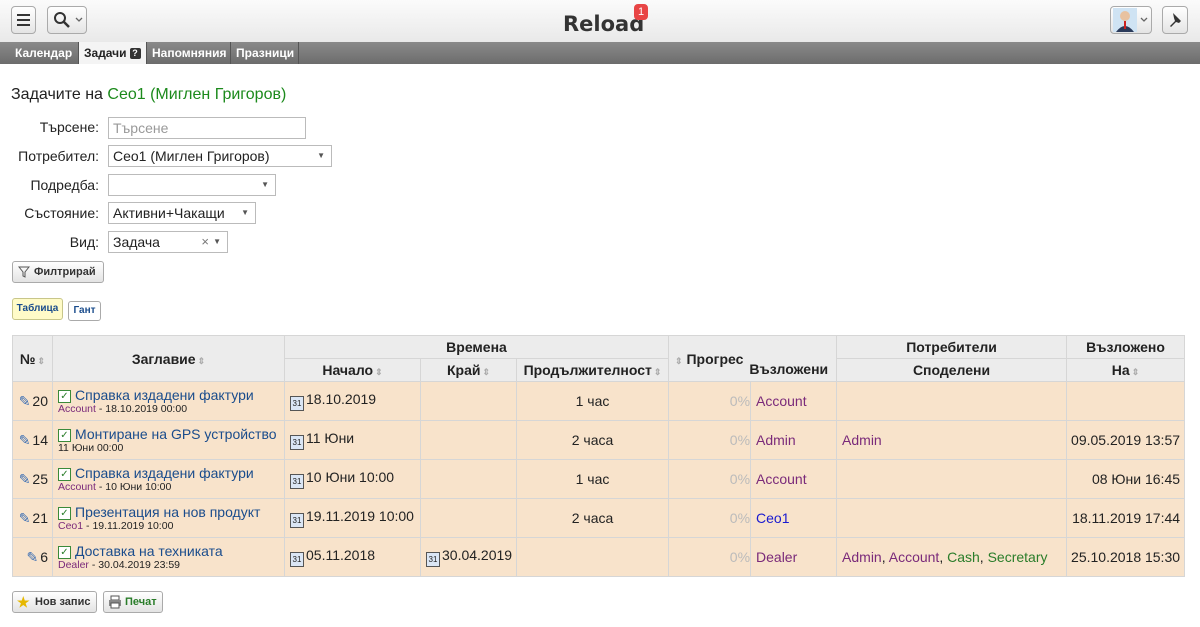  I want to click on page-title-prefix: Задачите на, so click(57, 94).